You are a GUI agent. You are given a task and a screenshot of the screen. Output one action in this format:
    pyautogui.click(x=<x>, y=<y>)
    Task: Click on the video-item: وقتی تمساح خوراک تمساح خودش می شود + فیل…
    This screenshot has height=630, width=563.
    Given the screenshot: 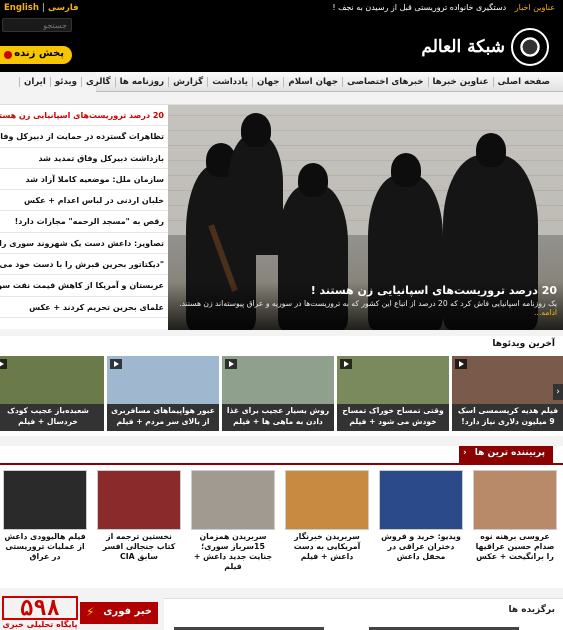 What is the action you would take?
    pyautogui.click(x=393, y=395)
    